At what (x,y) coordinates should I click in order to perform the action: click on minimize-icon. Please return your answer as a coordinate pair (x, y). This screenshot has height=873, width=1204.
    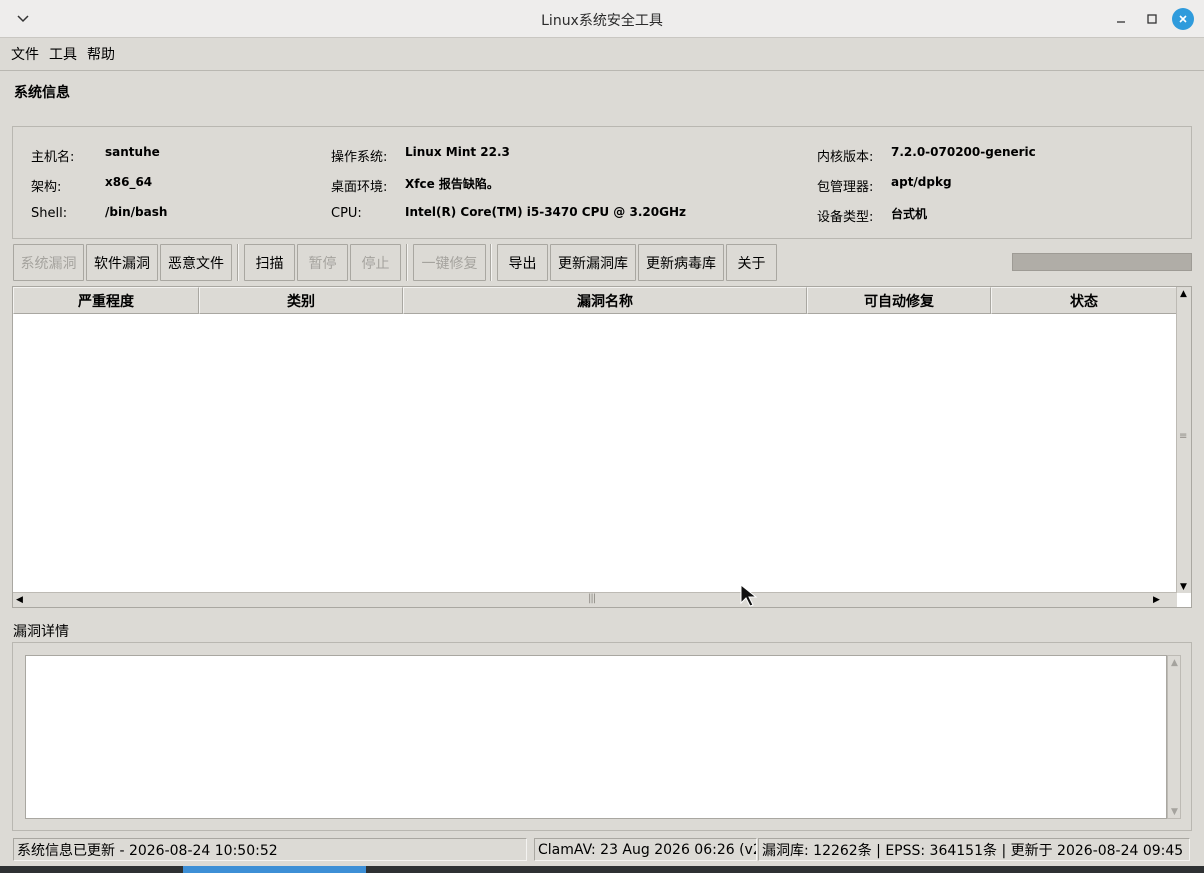
    Looking at the image, I should click on (1121, 22).